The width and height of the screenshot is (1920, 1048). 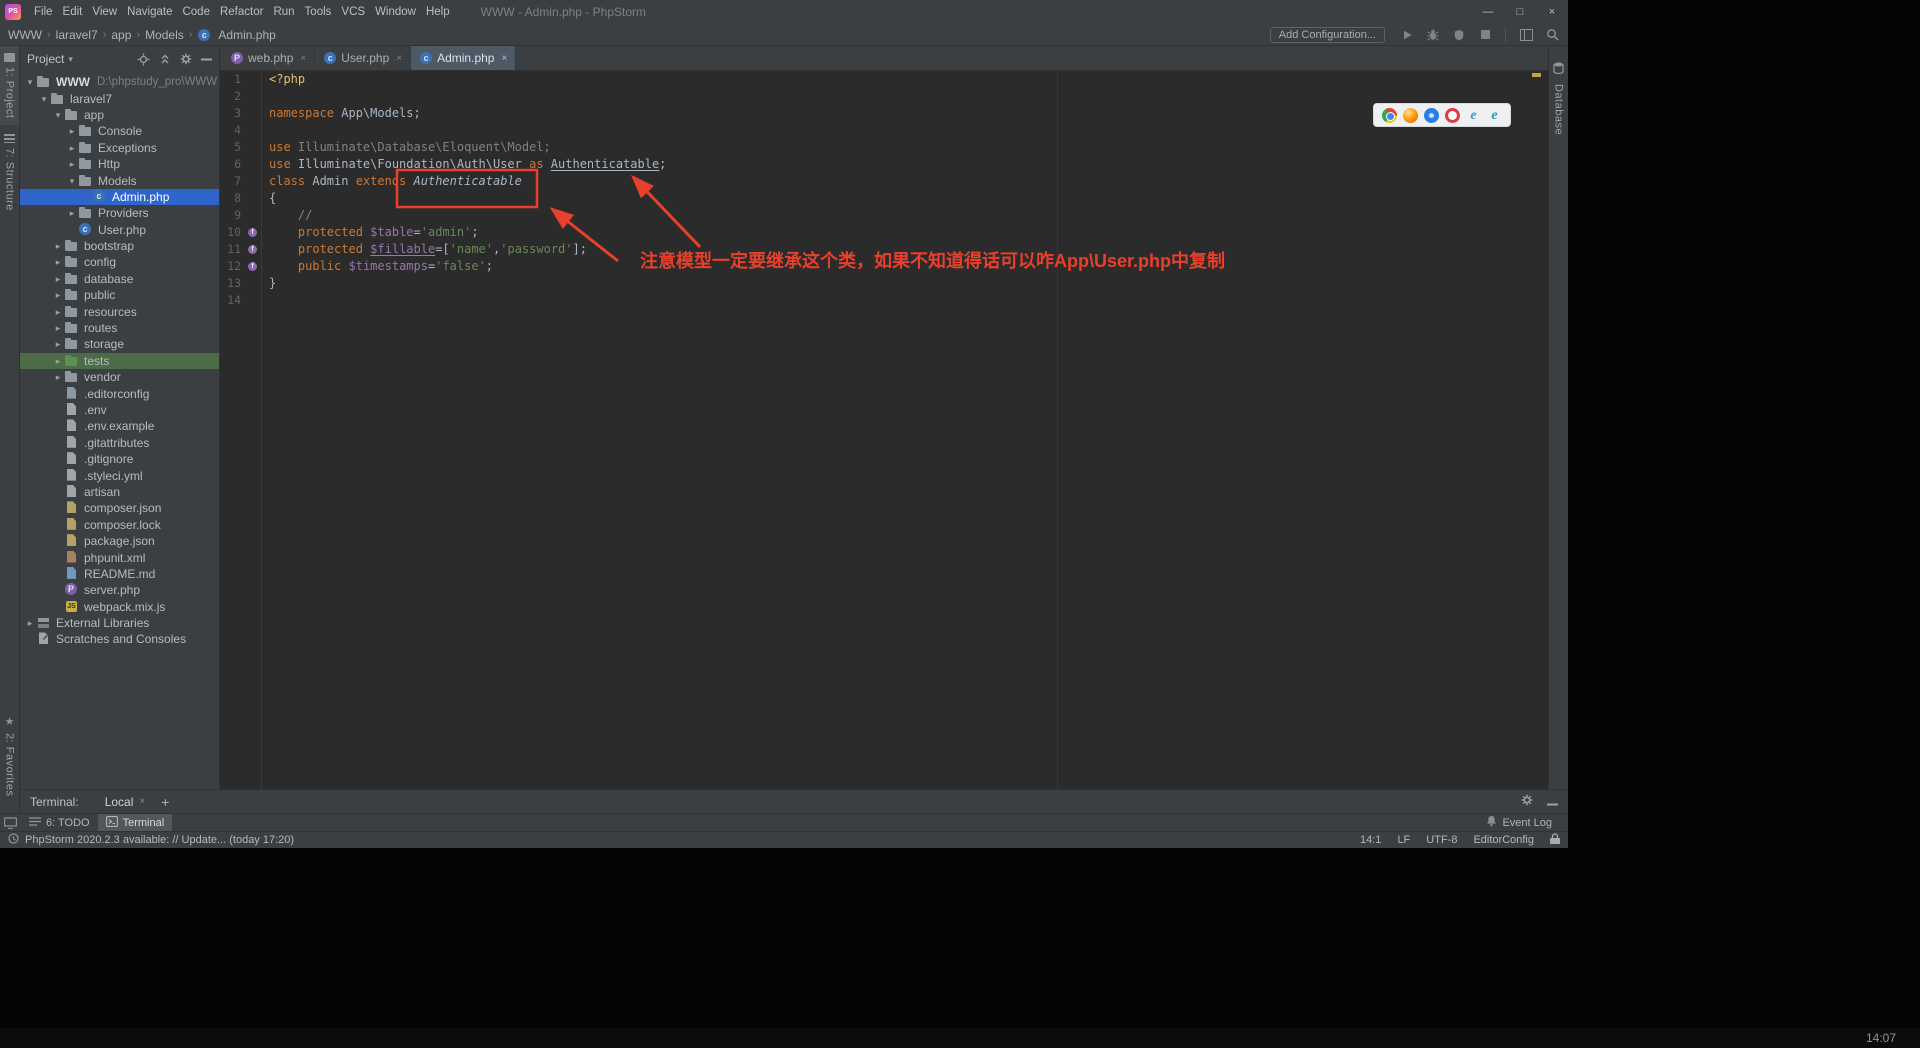 I want to click on tree-item-styleci-yml: .styleci.yml, so click(x=119, y=475).